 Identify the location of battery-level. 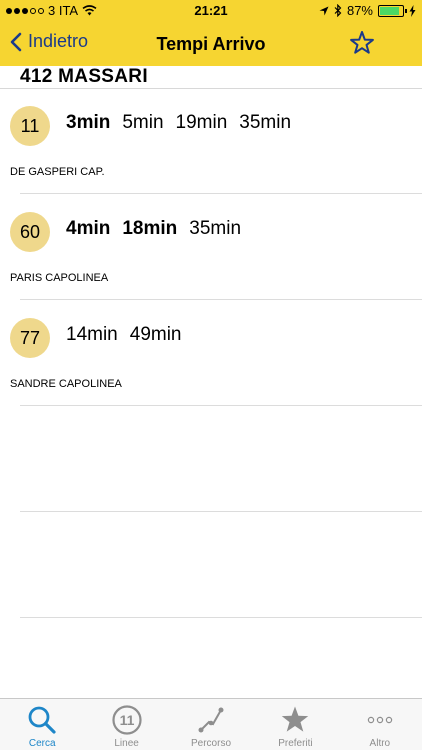
(390, 10).